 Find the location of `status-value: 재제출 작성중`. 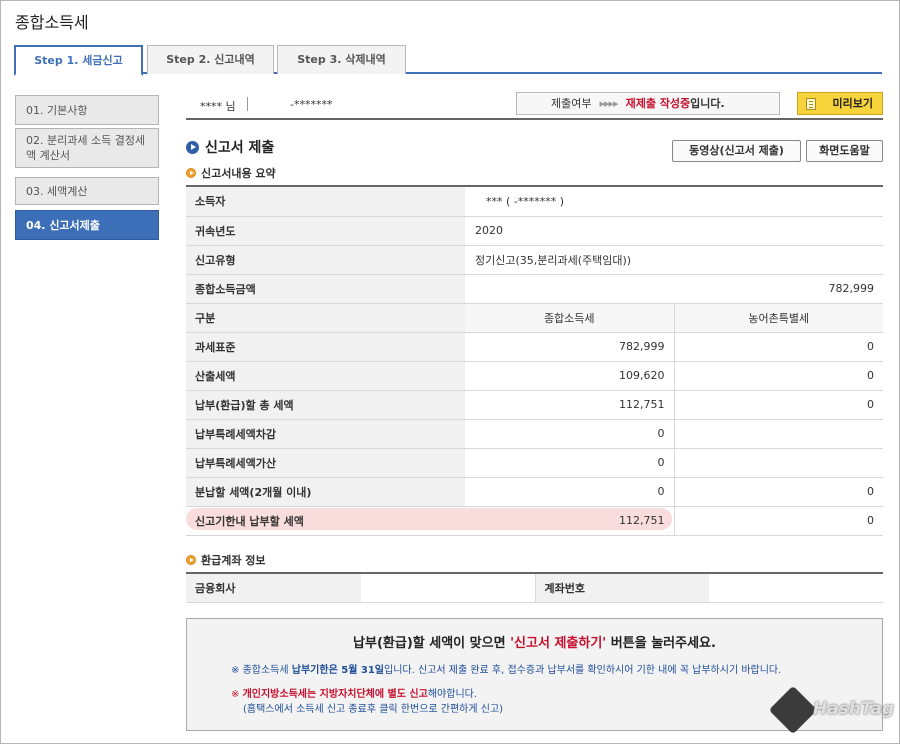

status-value: 재제출 작성중 is located at coordinates (658, 103).